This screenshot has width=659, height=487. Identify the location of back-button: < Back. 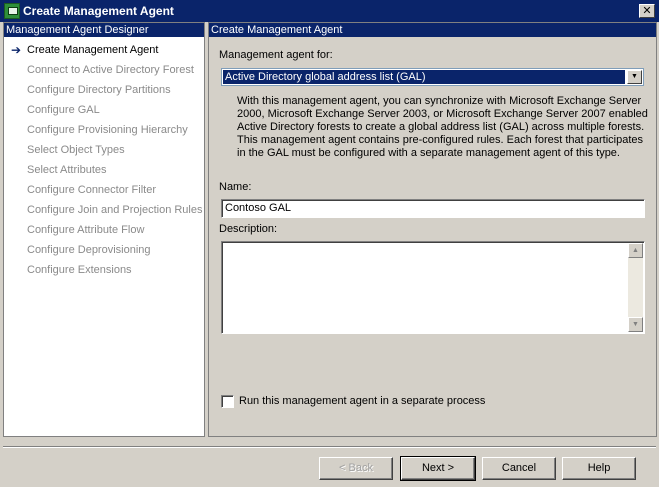
(356, 468).